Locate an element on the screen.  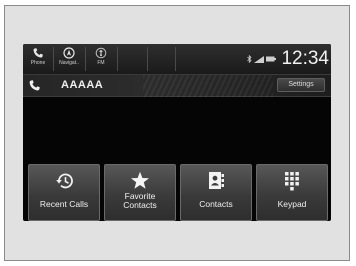
status-bar: Phone Navigat.. FM 12:34 is located at coordinates (177, 59).